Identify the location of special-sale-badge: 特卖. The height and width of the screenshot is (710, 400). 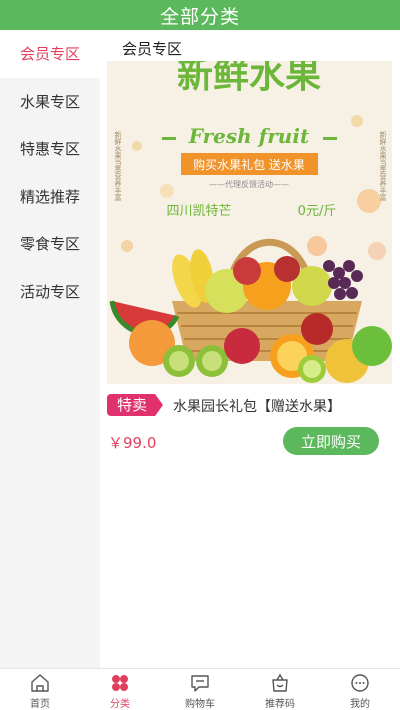
(135, 405).